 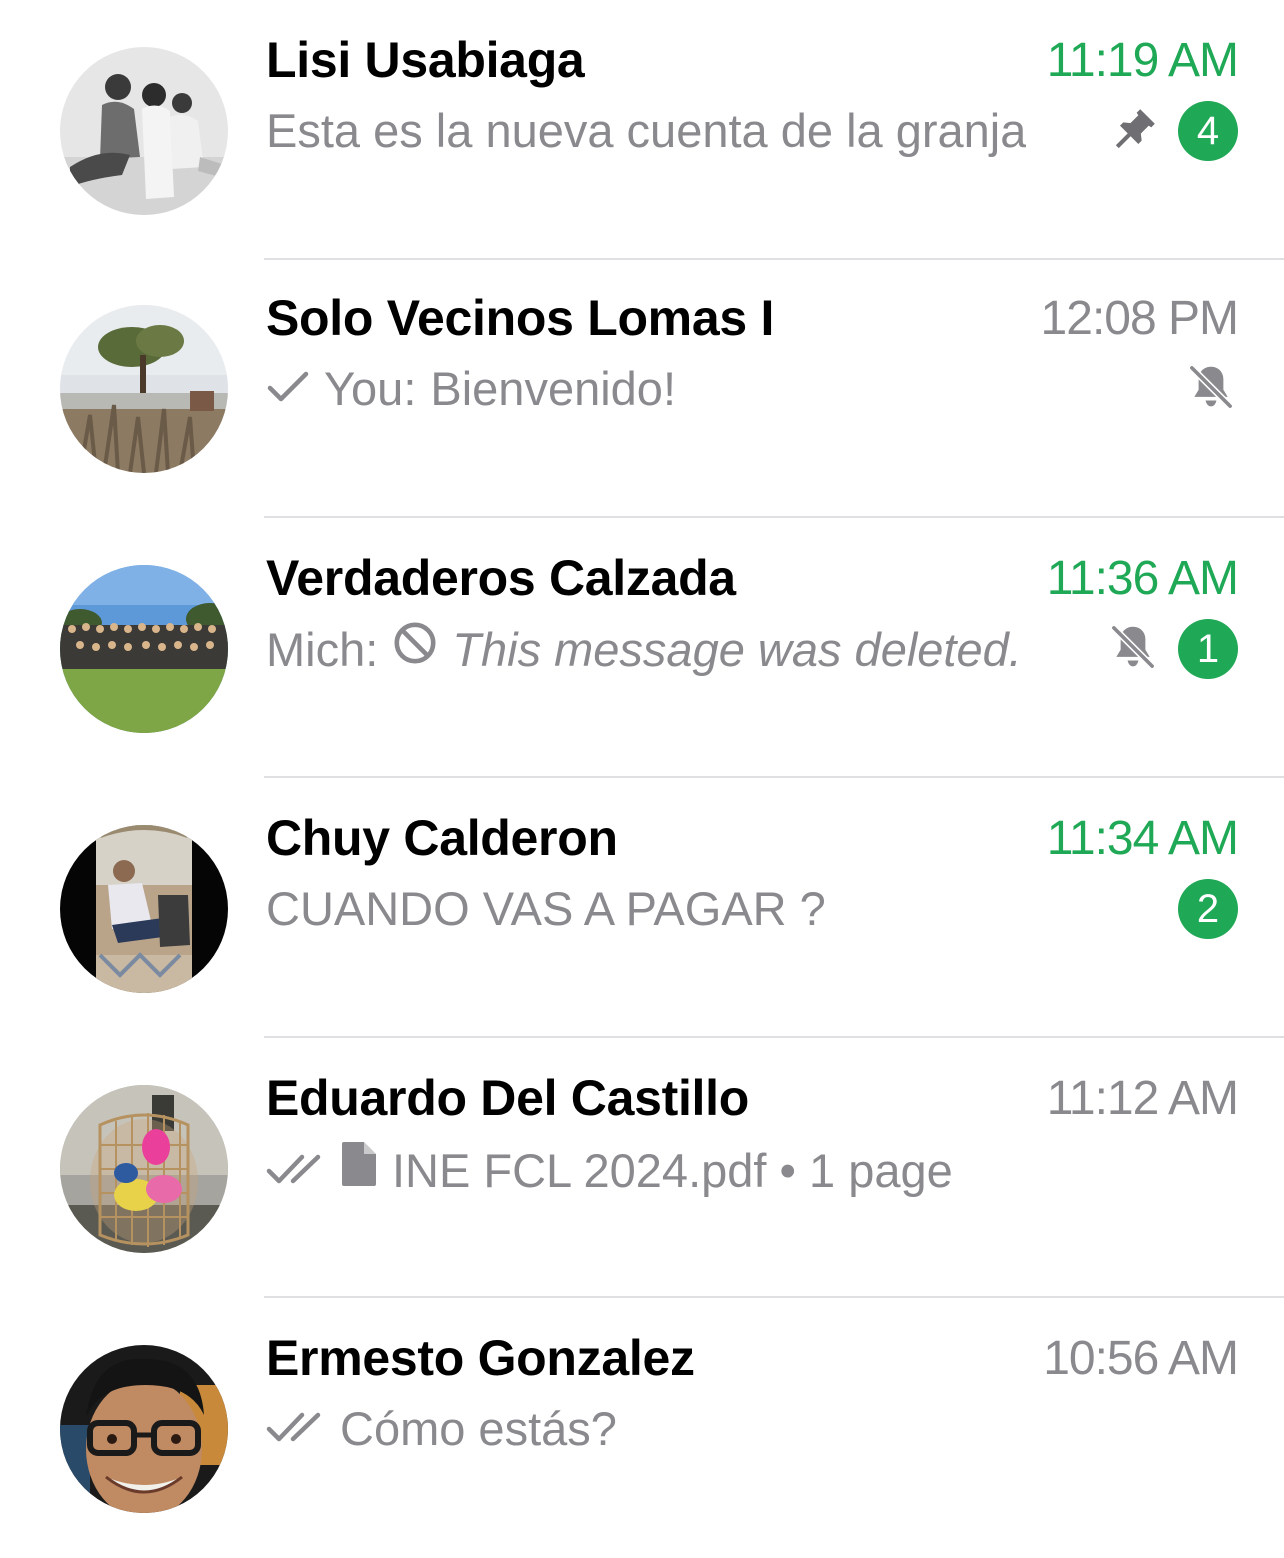 I want to click on document-icon, so click(x=359, y=1170).